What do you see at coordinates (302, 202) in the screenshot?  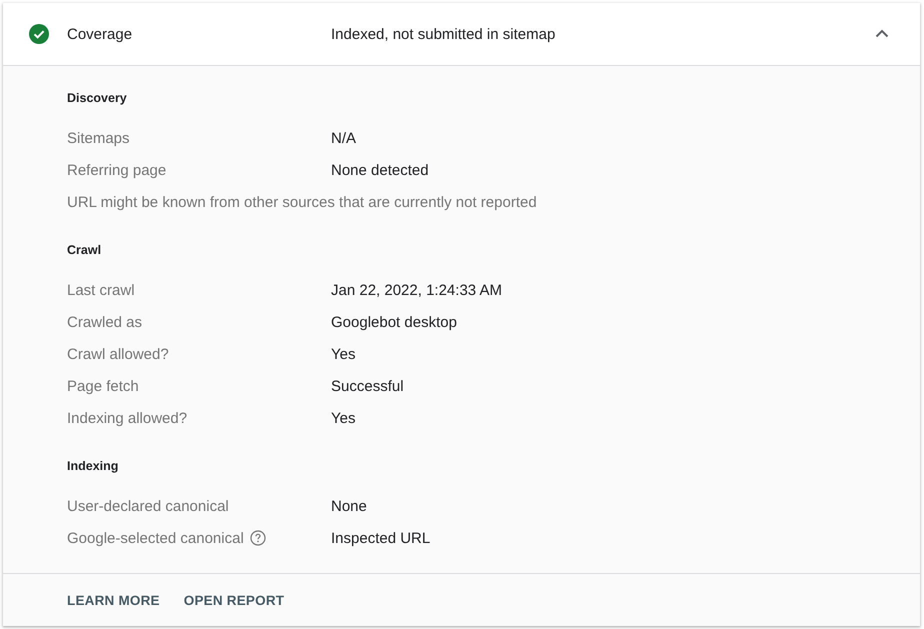 I see `note-text: URL might be known from other sources that are currently not reported` at bounding box center [302, 202].